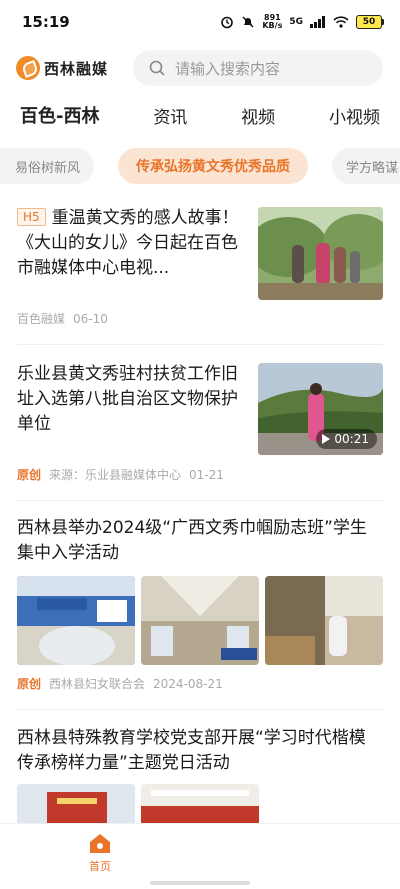 This screenshot has width=400, height=889. Describe the element at coordinates (372, 168) in the screenshot. I see `chip-label: 学方略谋` at that location.